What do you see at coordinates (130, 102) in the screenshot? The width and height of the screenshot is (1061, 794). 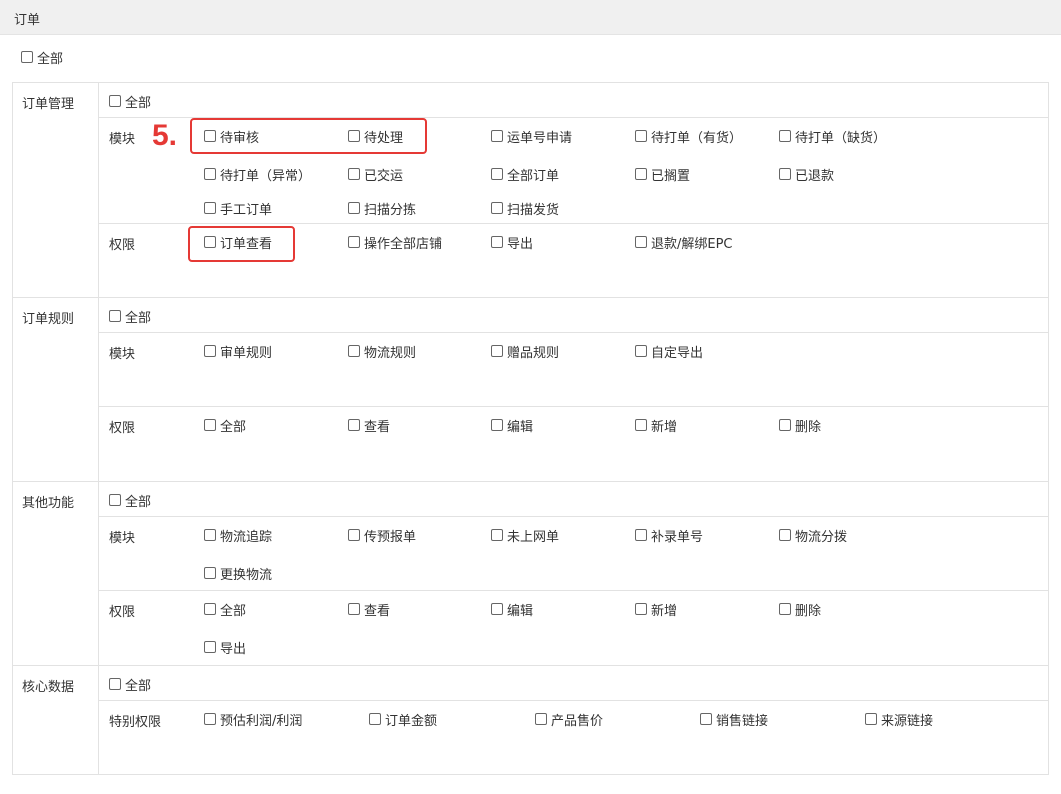 I see `checkbox-all-order-management: 全部` at bounding box center [130, 102].